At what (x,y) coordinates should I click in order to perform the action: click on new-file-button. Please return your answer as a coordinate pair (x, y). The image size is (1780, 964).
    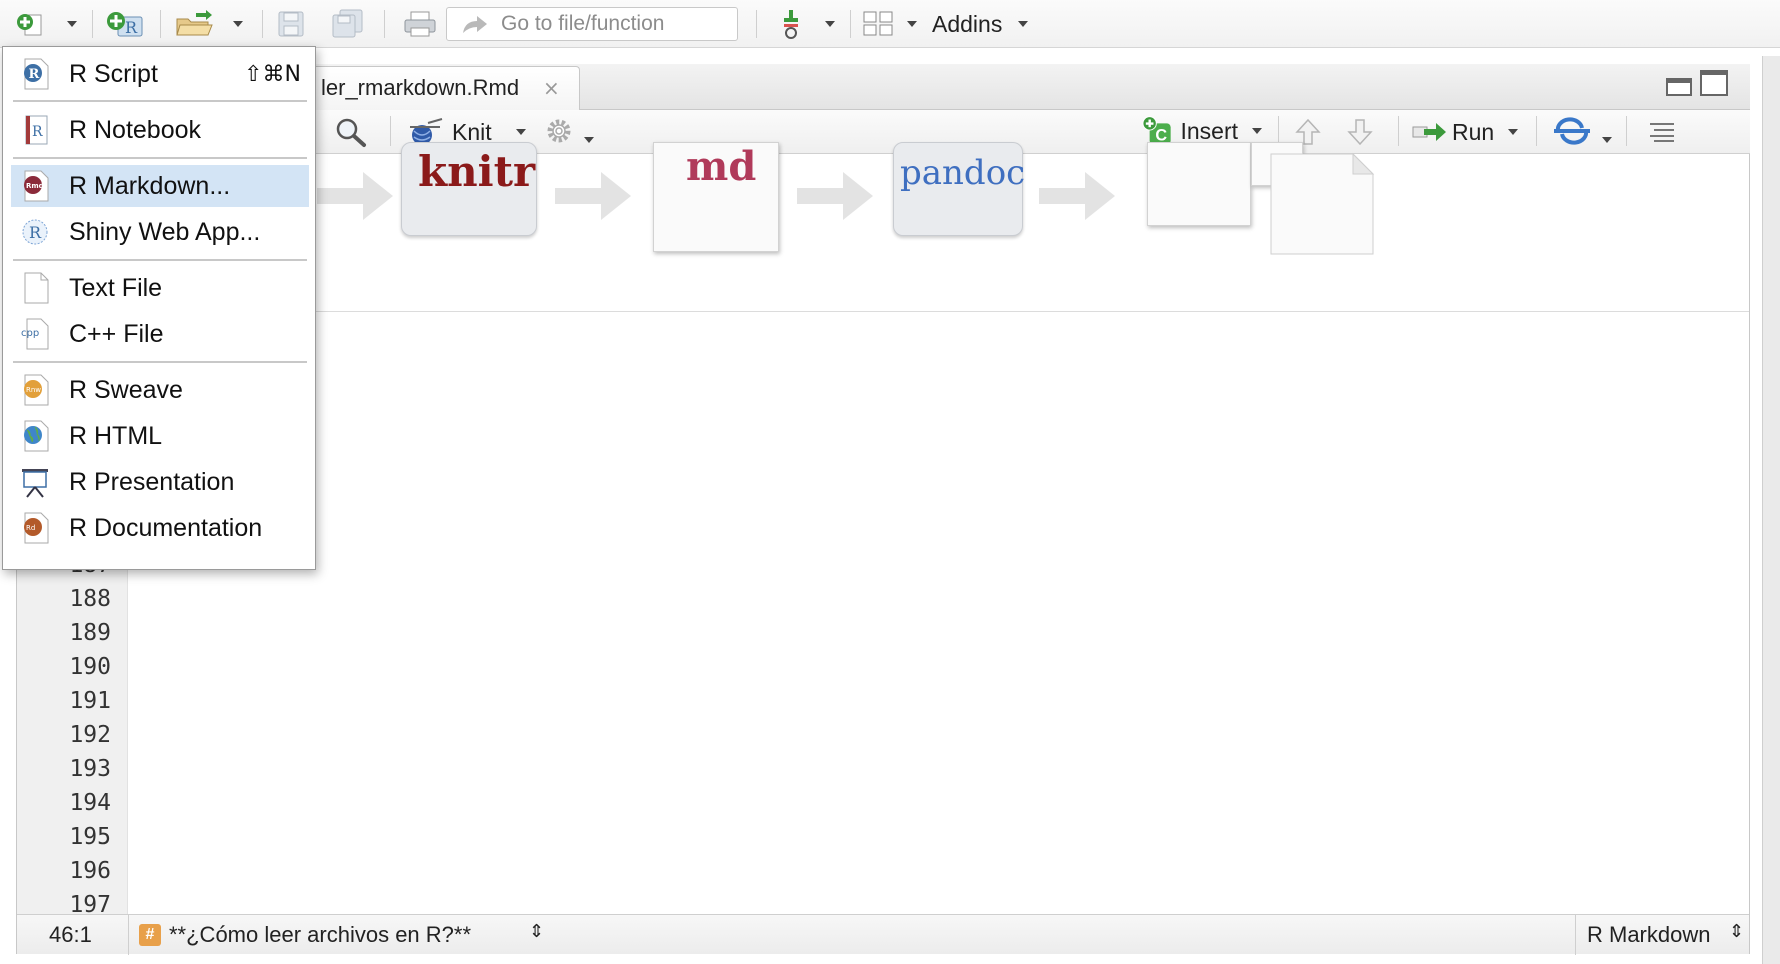
    Looking at the image, I should click on (30, 24).